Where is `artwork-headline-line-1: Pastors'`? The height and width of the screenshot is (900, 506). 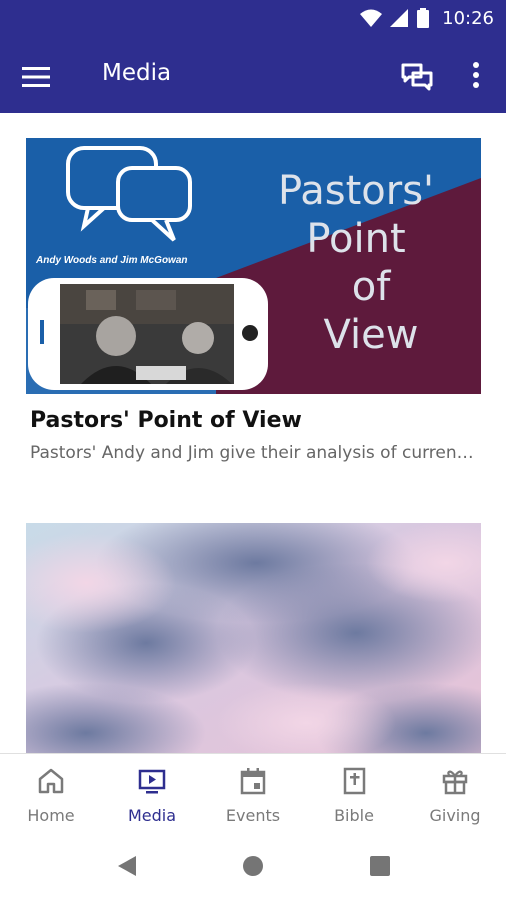
artwork-headline-line-1: Pastors' is located at coordinates (356, 191).